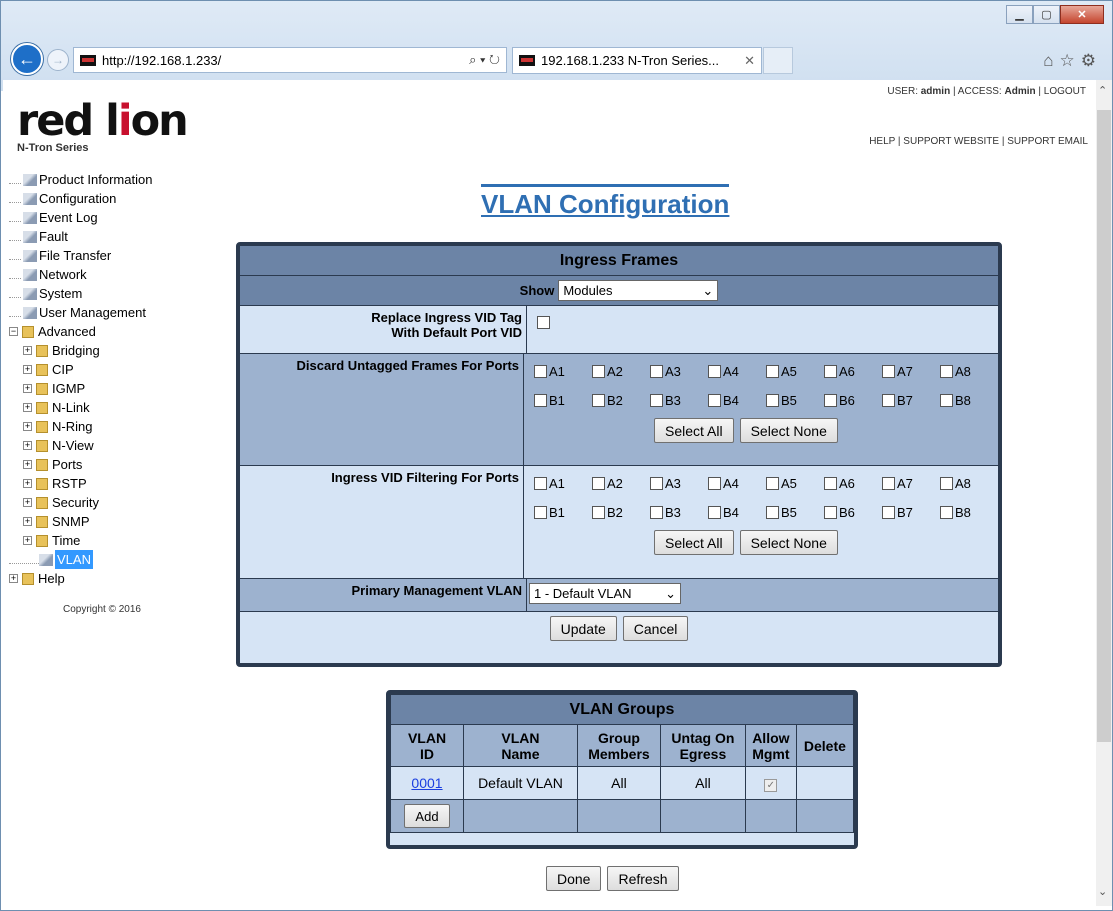 The width and height of the screenshot is (1113, 911). I want to click on pmvlan-select: 1 - Default VLAN ⌄, so click(605, 593).